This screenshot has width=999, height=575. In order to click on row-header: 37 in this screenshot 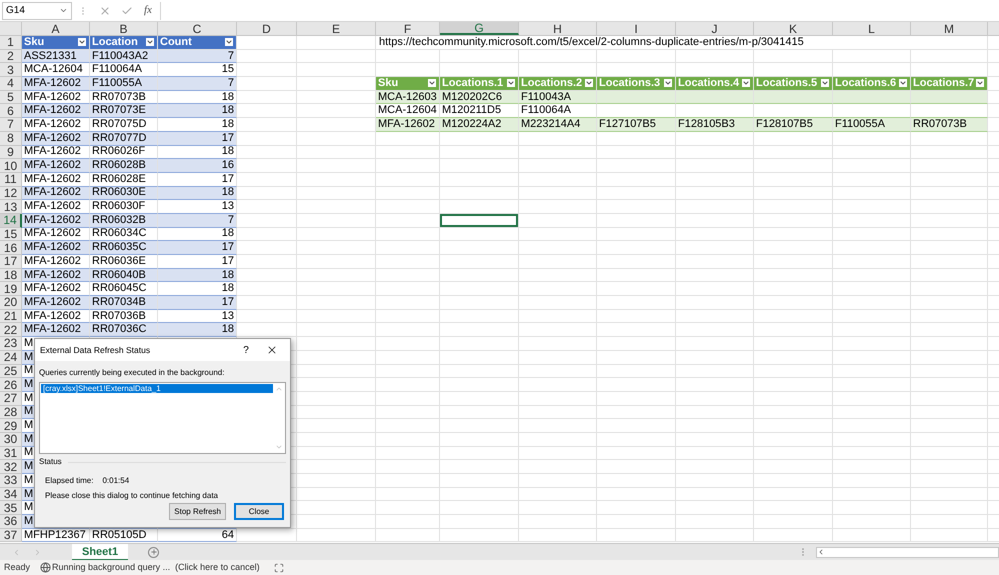, I will do `click(11, 535)`.